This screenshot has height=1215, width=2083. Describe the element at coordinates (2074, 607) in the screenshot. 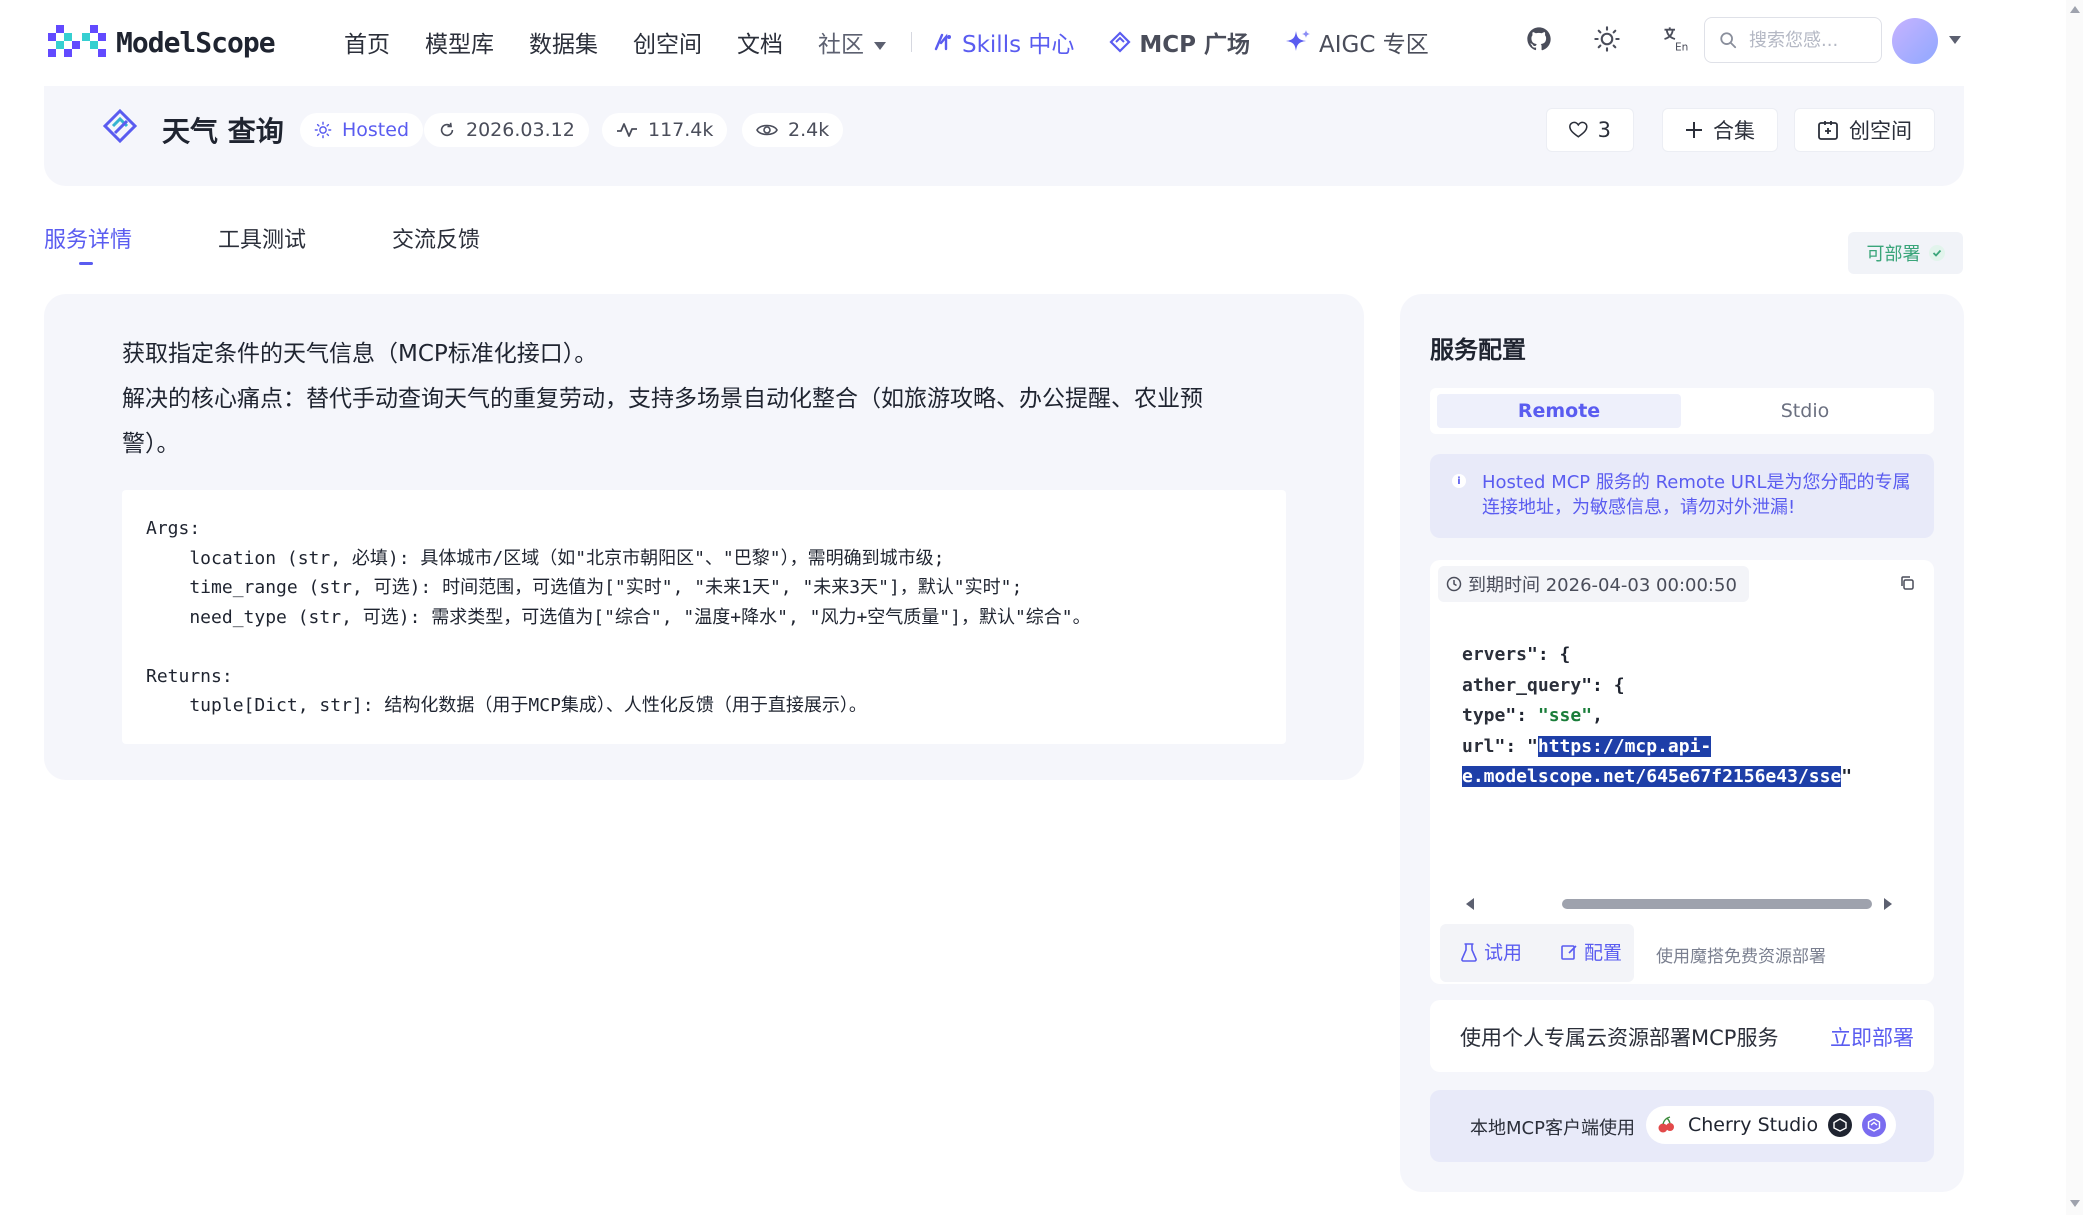

I see `page-scrollbar` at that location.